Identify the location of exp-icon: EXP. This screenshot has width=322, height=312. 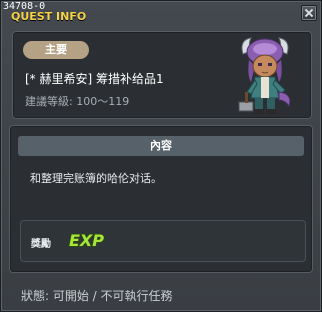
(86, 240).